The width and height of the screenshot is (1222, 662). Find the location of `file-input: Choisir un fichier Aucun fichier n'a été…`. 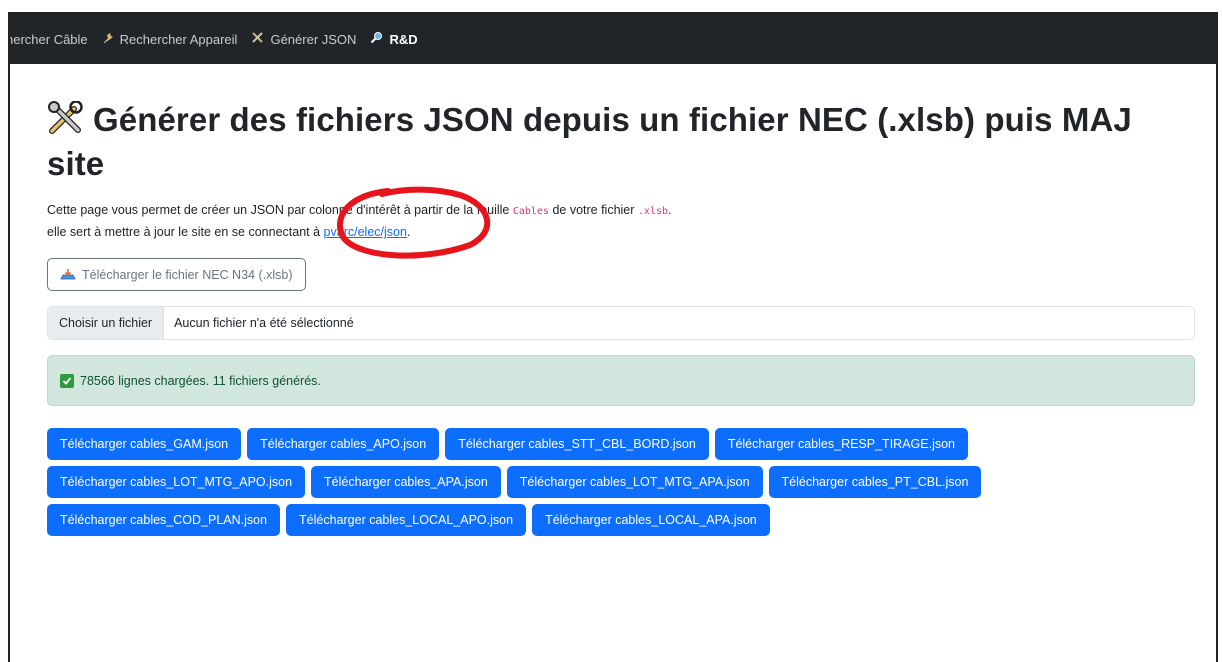

file-input: Choisir un fichier Aucun fichier n'a été… is located at coordinates (621, 323).